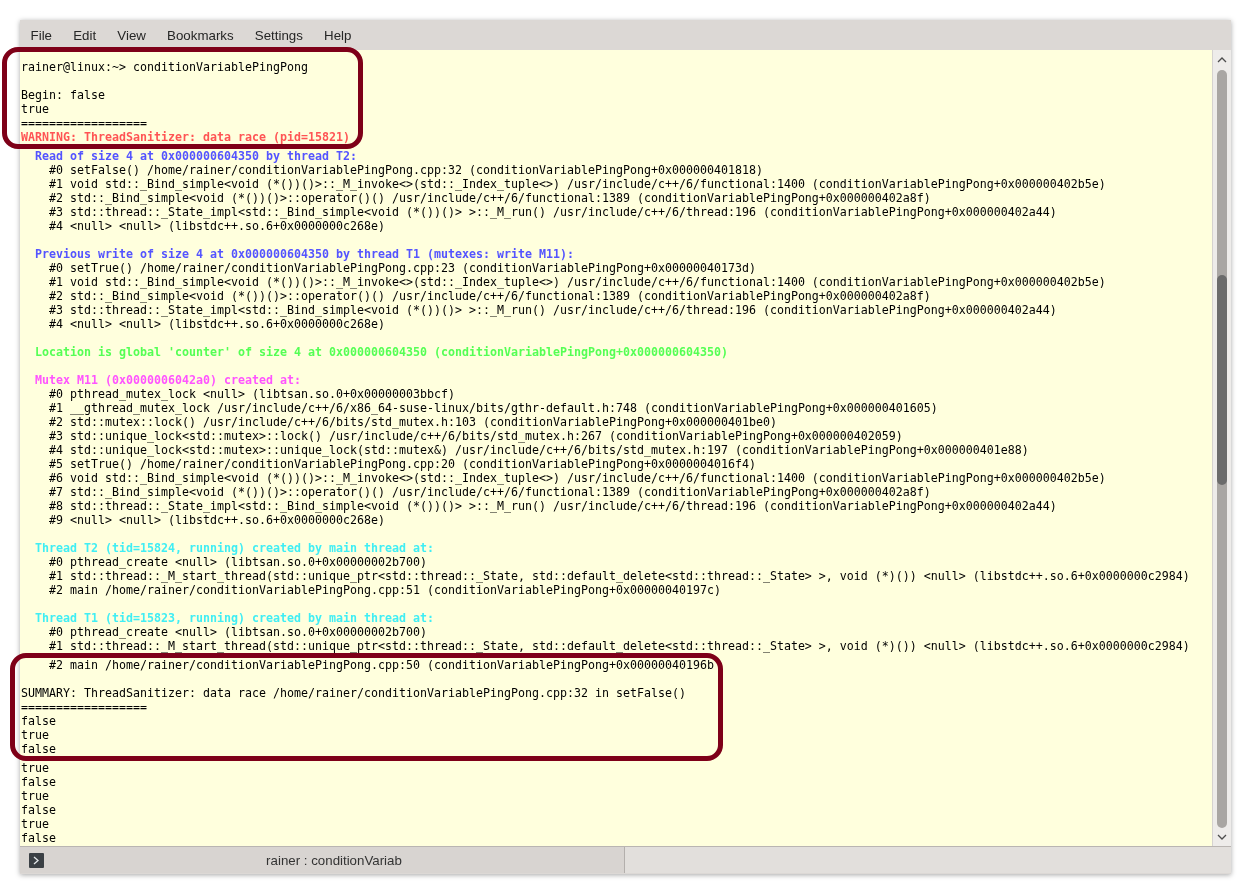  I want to click on stack-frame-line: #0 setTrue() /home/rainer/conditionVariablePingPong.cpp:23 (conditionVariablePingPong+0x00000040173d), so click(402, 268).